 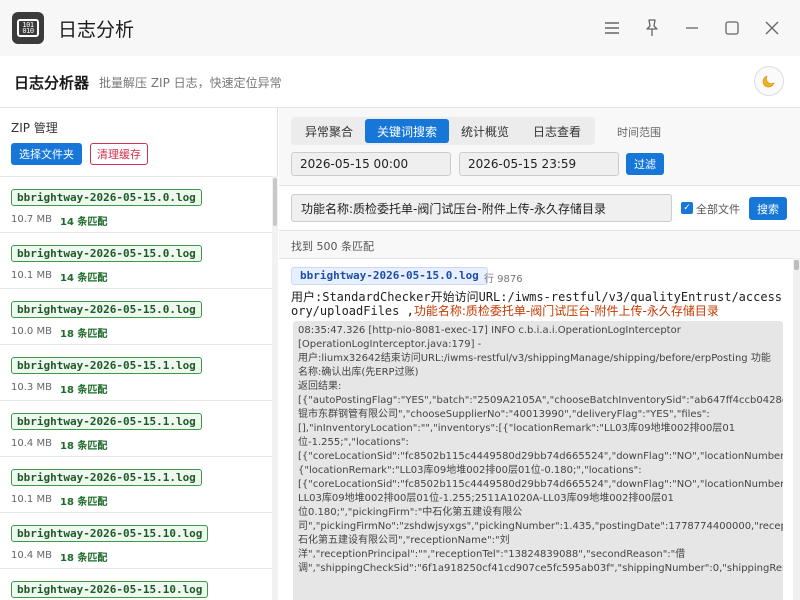 I want to click on file-size: 10.0 MB, so click(x=31, y=331).